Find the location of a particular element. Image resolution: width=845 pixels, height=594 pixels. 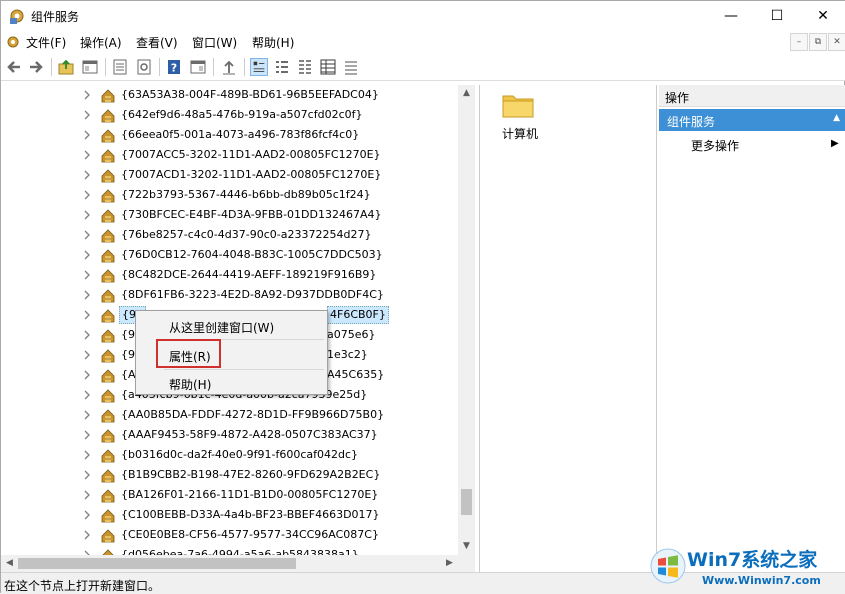

tree-item: {B1B9CBB2-B198-47E2-8260-9FD629A2B2EC} is located at coordinates (230, 475).